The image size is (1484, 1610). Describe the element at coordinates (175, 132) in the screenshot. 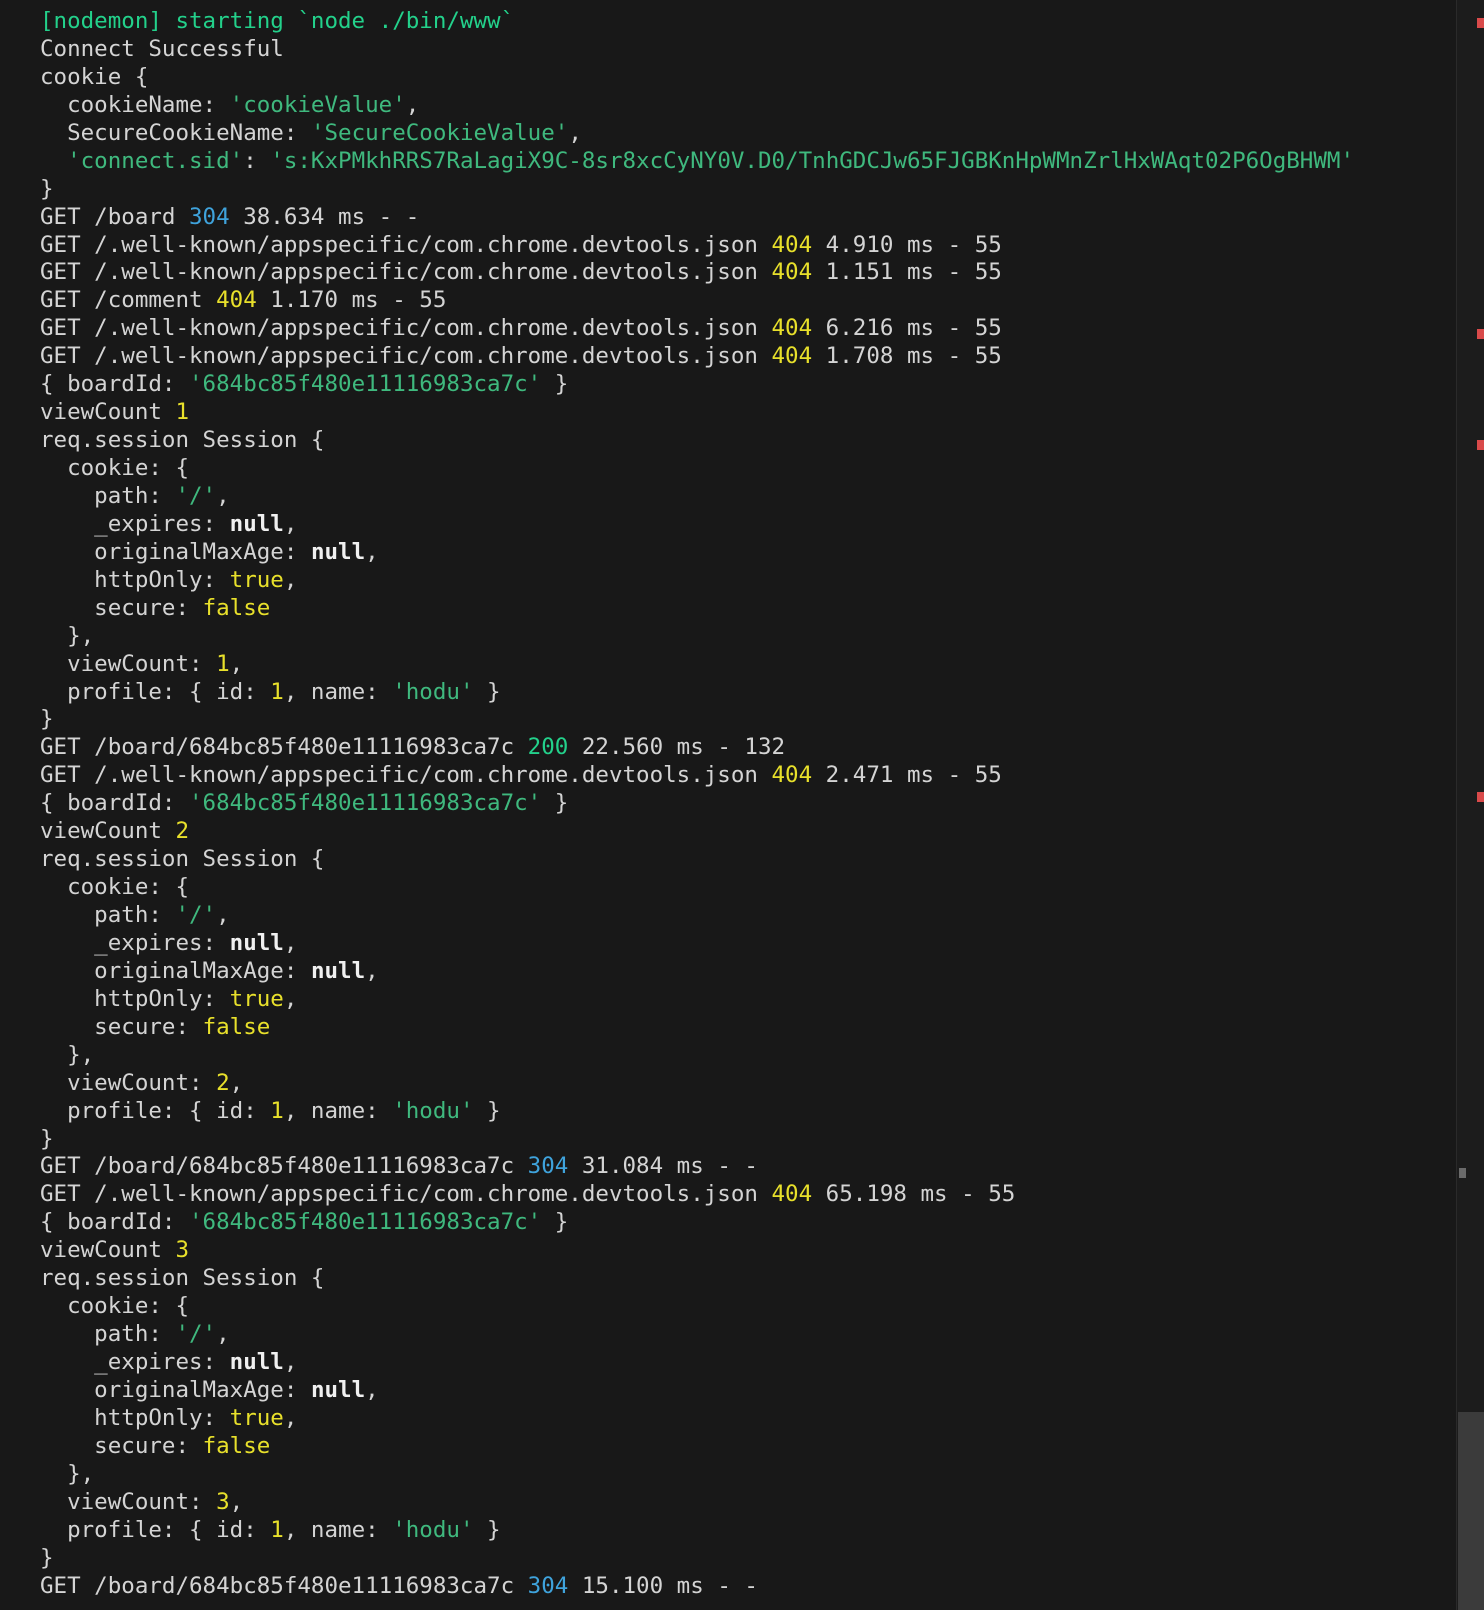

I see `terminal-text: SecureCookieName:` at that location.